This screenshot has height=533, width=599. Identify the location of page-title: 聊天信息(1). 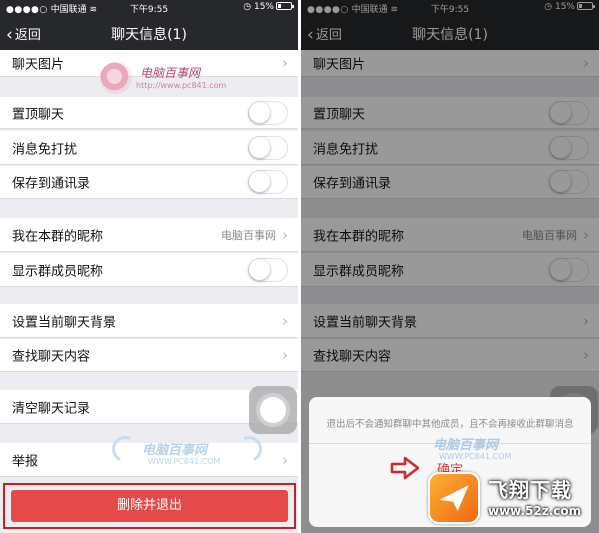
(149, 35).